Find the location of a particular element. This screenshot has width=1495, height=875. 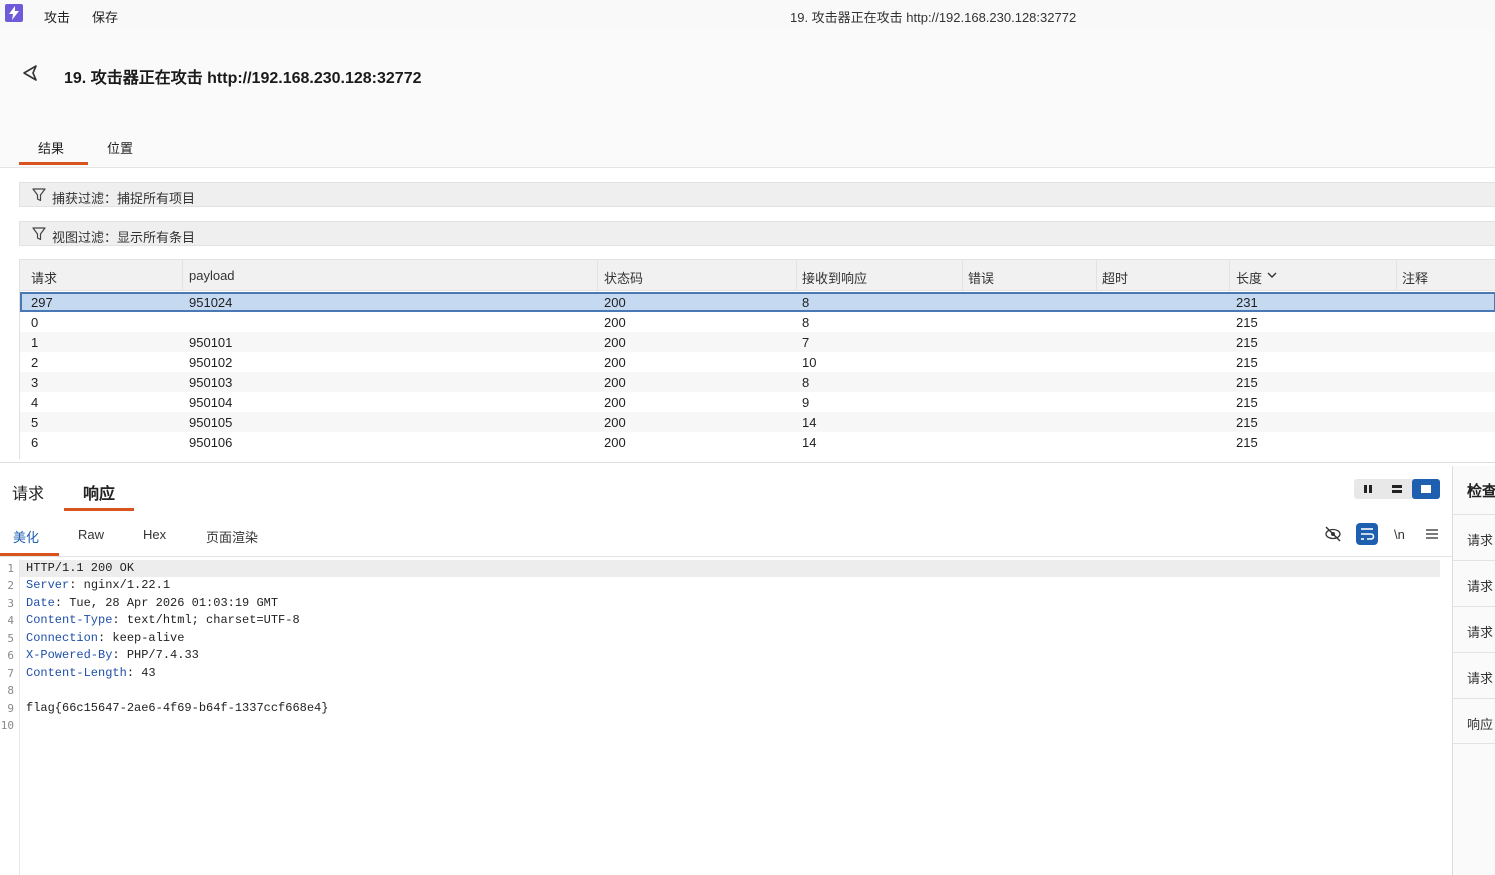

cell-received: 14 is located at coordinates (809, 442).